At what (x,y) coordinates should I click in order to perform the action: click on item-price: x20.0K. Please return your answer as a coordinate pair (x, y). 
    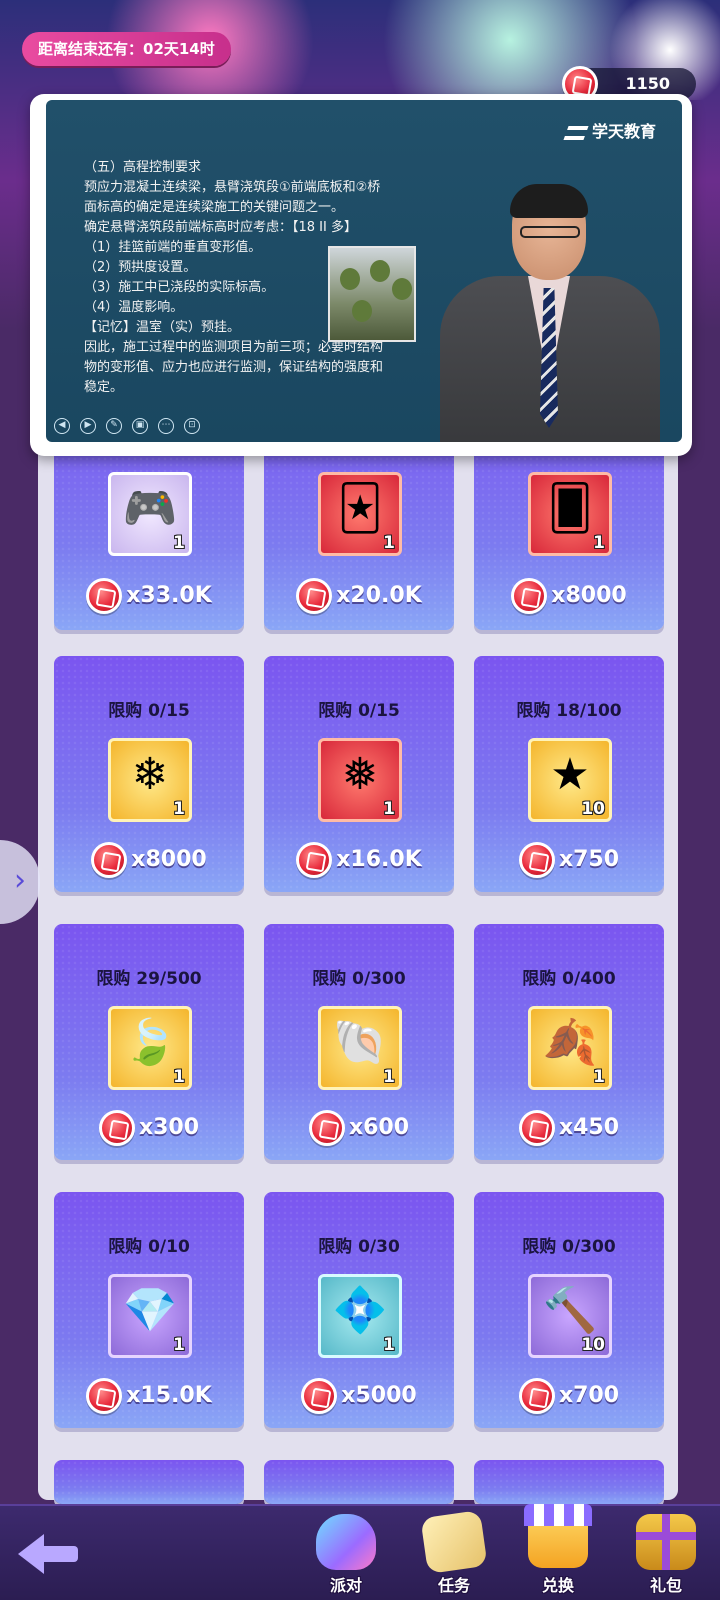
    Looking at the image, I should click on (359, 596).